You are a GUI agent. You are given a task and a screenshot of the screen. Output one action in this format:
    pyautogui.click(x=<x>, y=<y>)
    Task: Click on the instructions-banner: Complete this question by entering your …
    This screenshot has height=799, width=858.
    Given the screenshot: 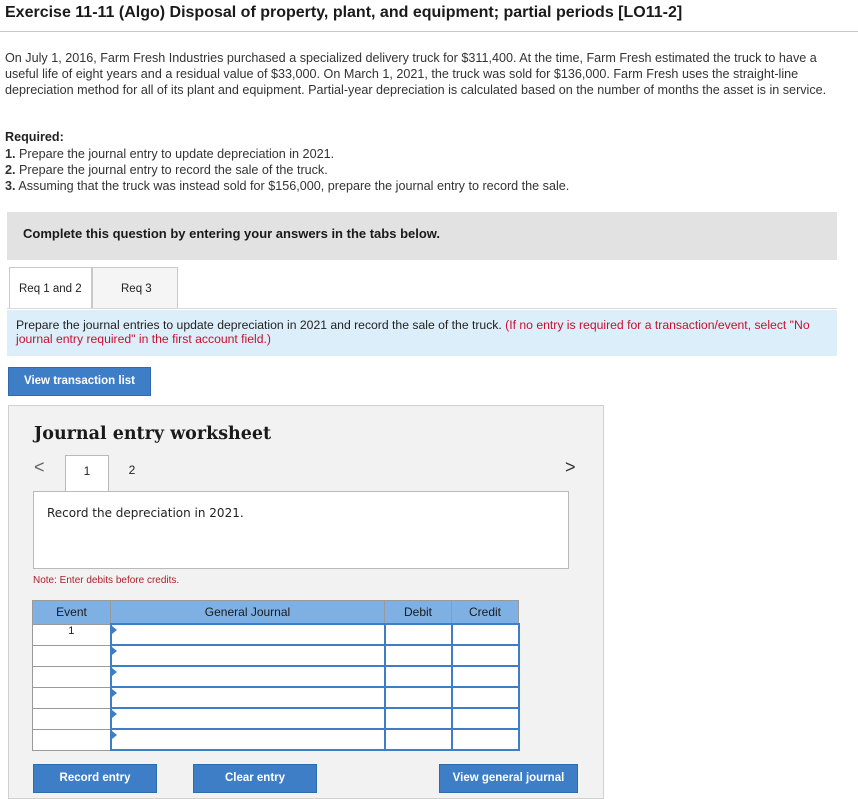 What is the action you would take?
    pyautogui.click(x=422, y=236)
    